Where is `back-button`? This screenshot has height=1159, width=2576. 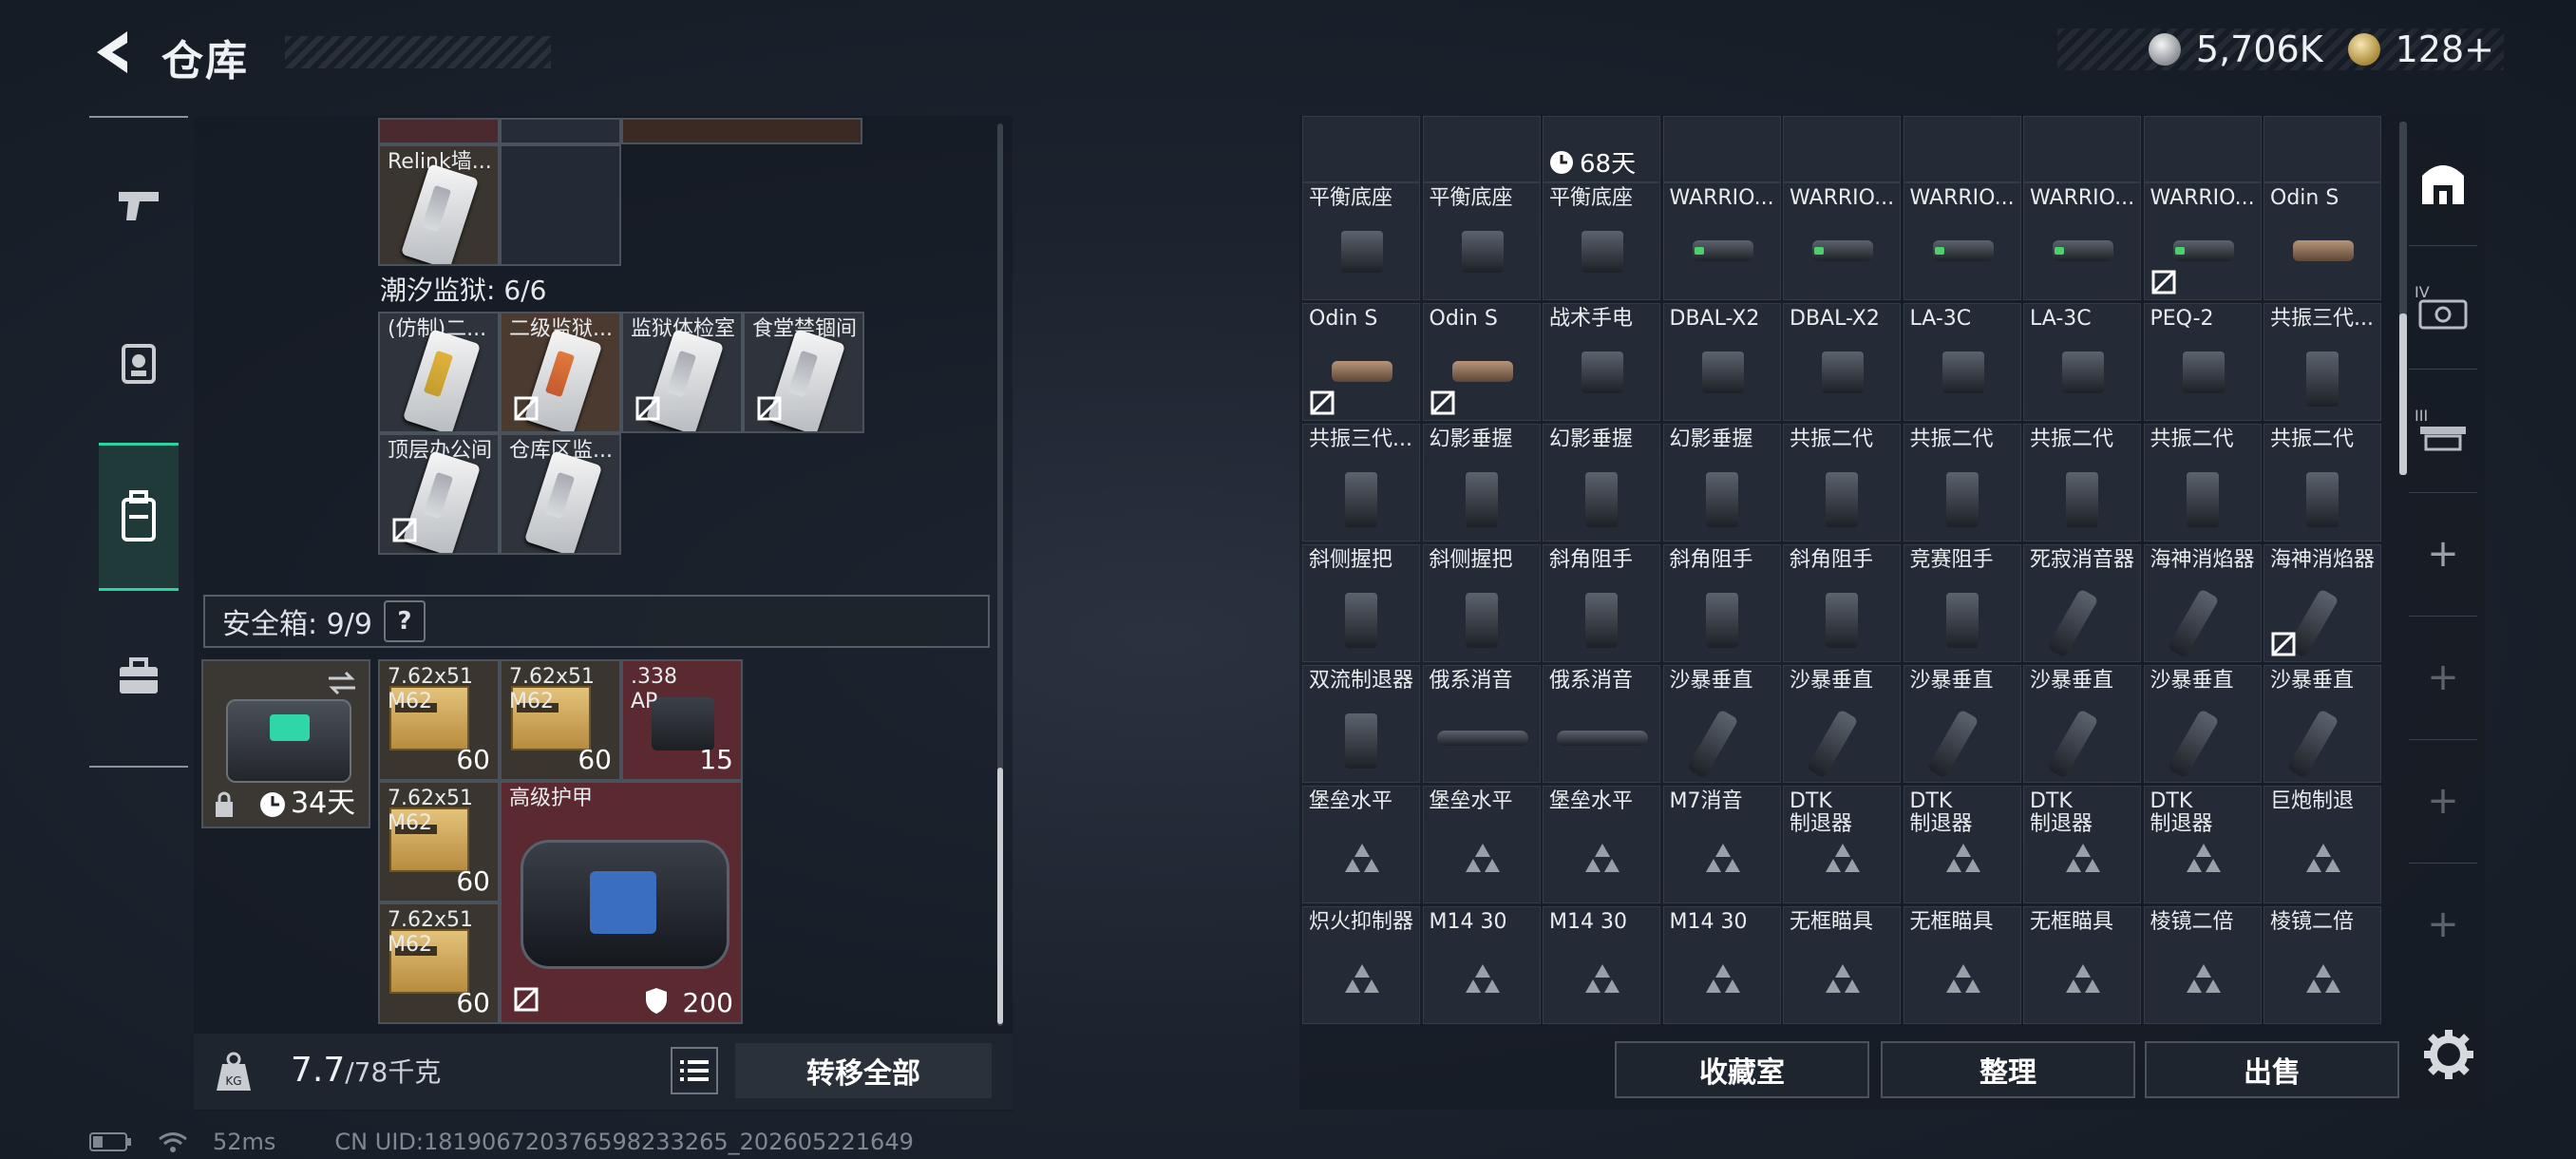
back-button is located at coordinates (112, 52).